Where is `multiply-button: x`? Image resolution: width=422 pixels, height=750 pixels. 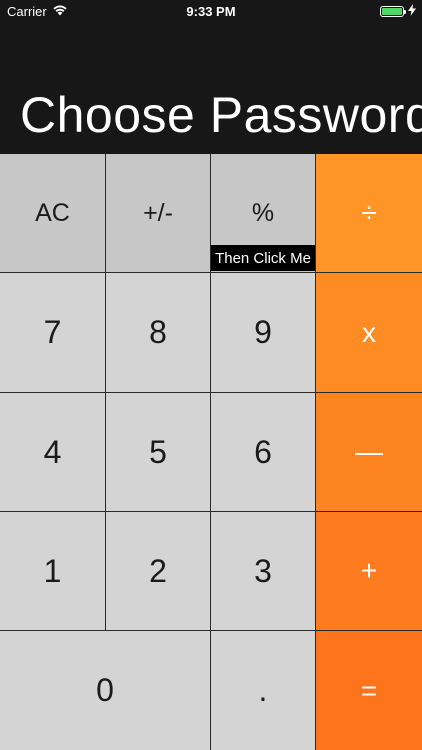 multiply-button: x is located at coordinates (369, 333).